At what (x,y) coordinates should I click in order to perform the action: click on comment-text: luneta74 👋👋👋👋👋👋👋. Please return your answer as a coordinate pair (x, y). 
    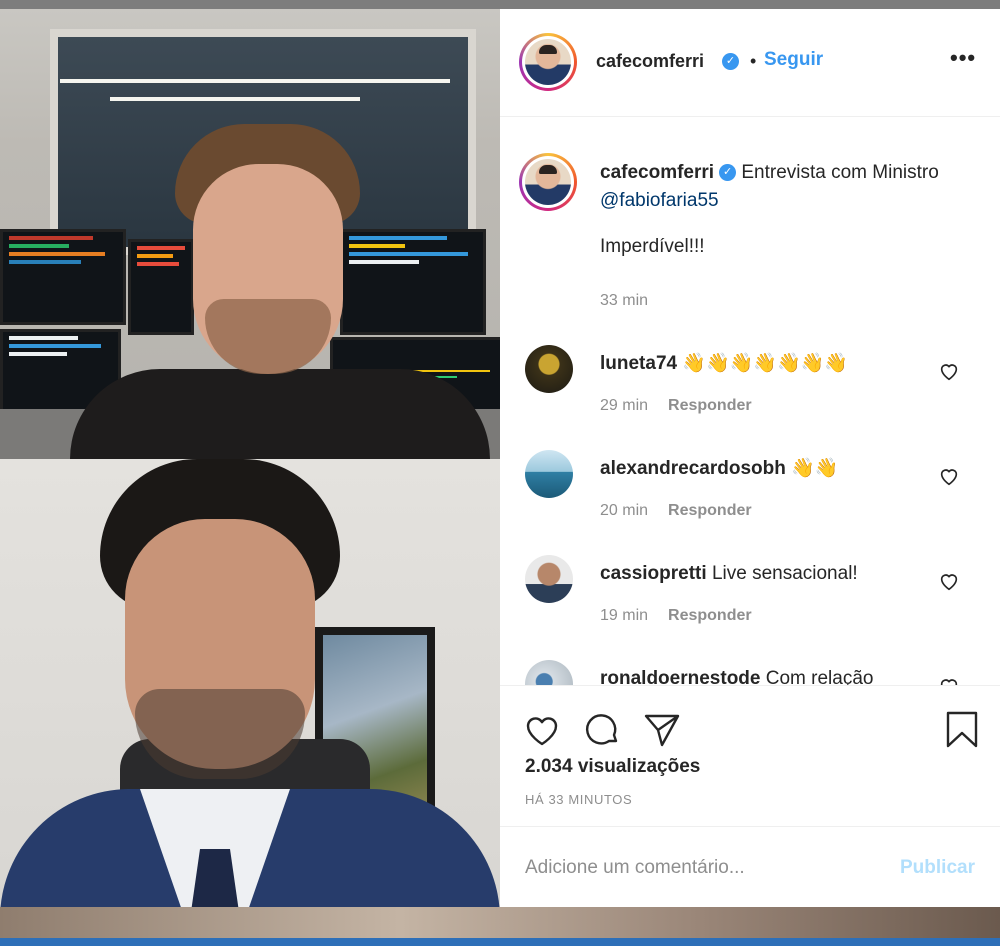
    Looking at the image, I should click on (770, 364).